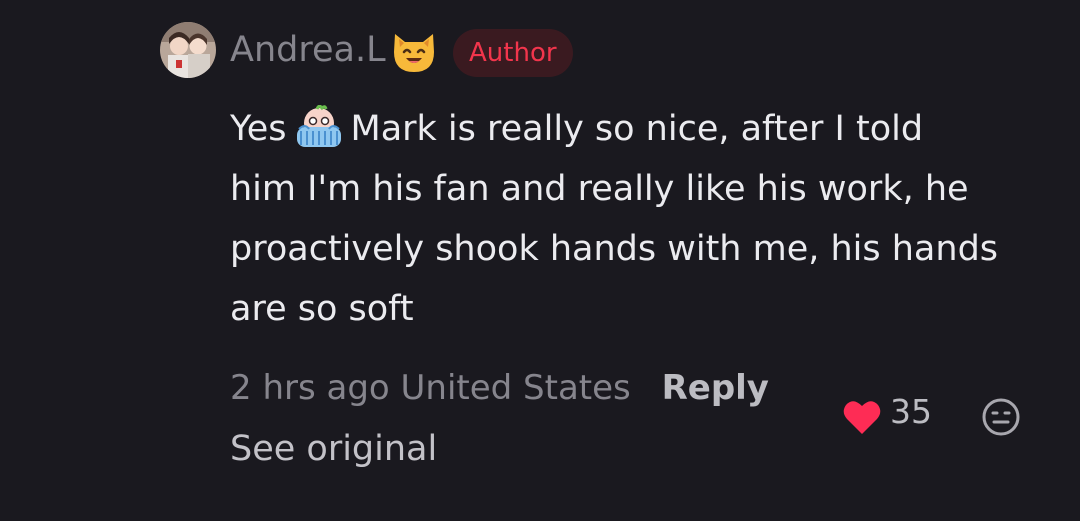 The width and height of the screenshot is (1080, 521). Describe the element at coordinates (322, 309) in the screenshot. I see `comment-line-4: are so soft` at that location.